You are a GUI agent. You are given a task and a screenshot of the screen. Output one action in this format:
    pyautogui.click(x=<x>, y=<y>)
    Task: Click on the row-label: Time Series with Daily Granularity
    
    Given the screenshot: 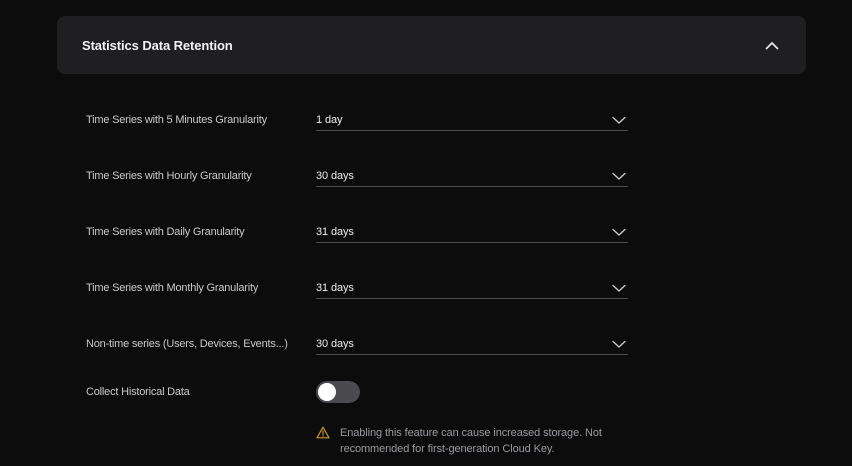 What is the action you would take?
    pyautogui.click(x=165, y=232)
    